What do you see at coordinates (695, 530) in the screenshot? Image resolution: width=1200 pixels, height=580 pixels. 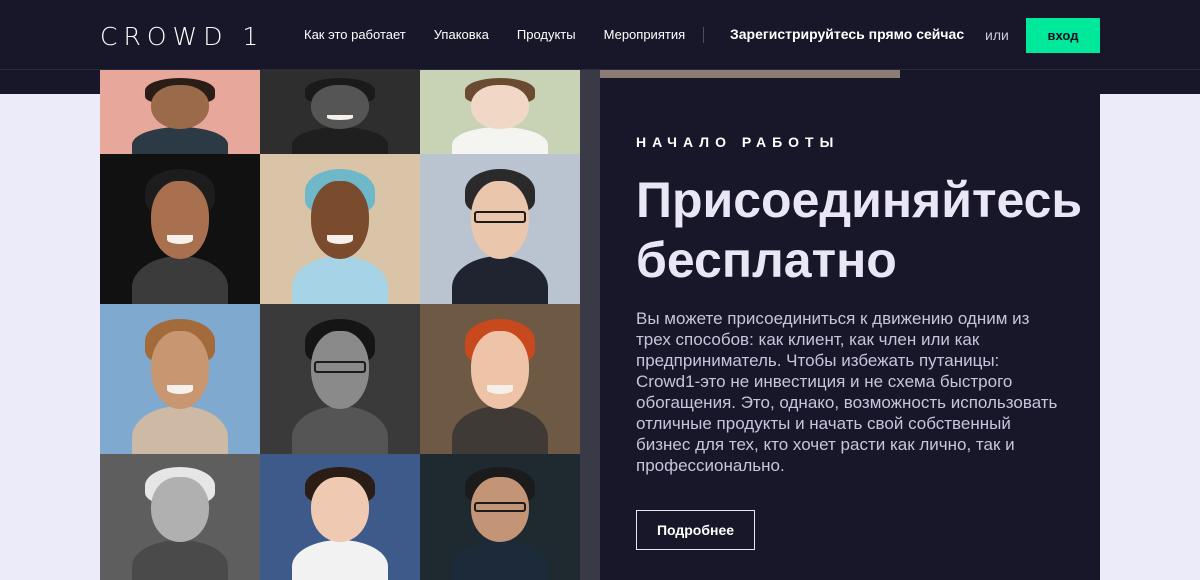 I see `learn-more-button: Подробнее` at bounding box center [695, 530].